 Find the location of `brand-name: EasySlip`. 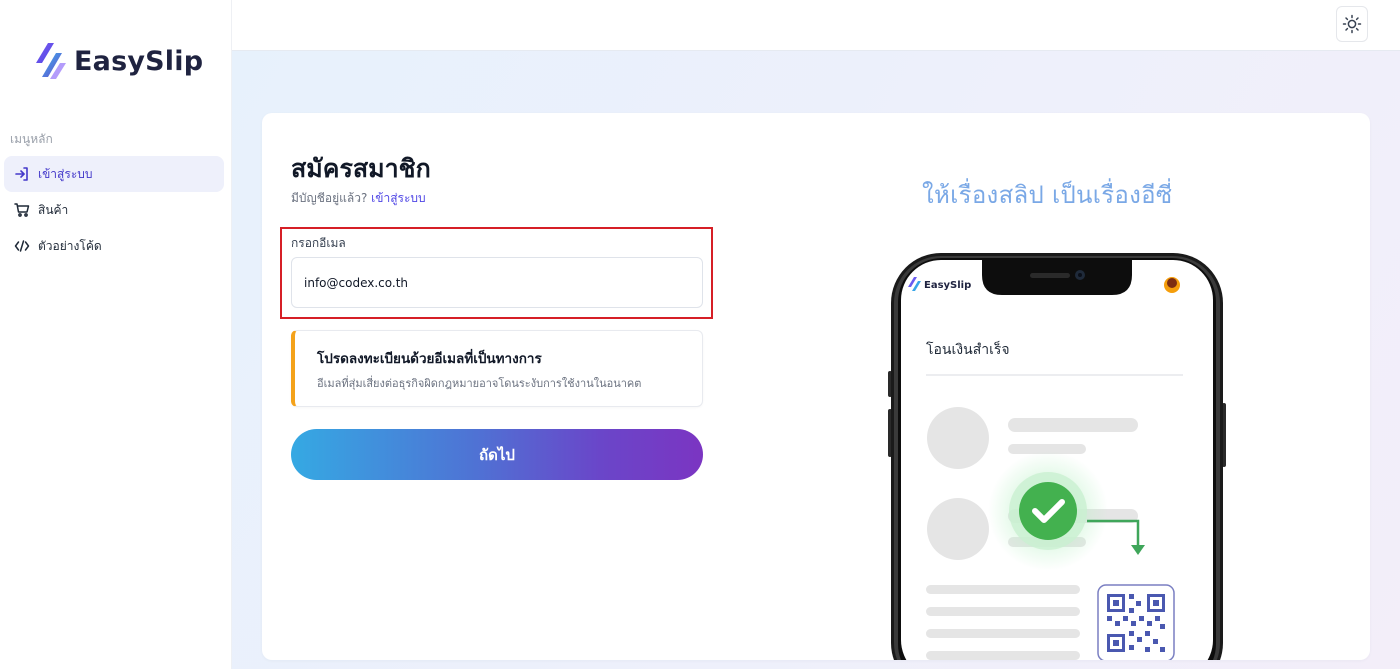

brand-name: EasySlip is located at coordinates (139, 61).